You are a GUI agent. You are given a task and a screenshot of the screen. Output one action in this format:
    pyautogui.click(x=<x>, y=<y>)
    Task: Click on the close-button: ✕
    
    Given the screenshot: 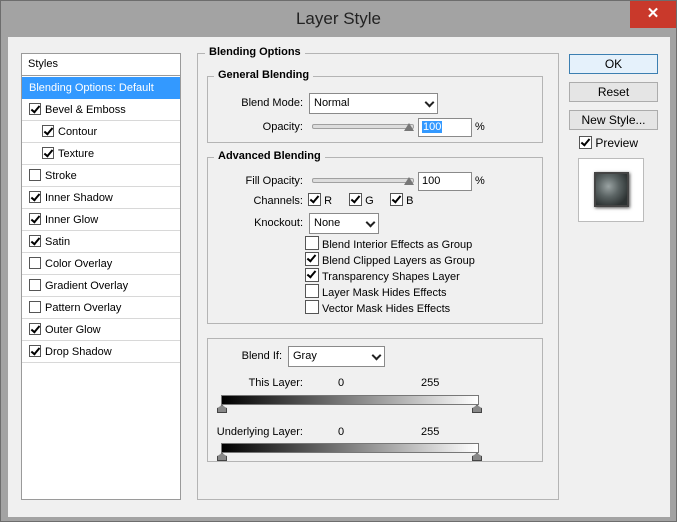 What is the action you would take?
    pyautogui.click(x=653, y=14)
    